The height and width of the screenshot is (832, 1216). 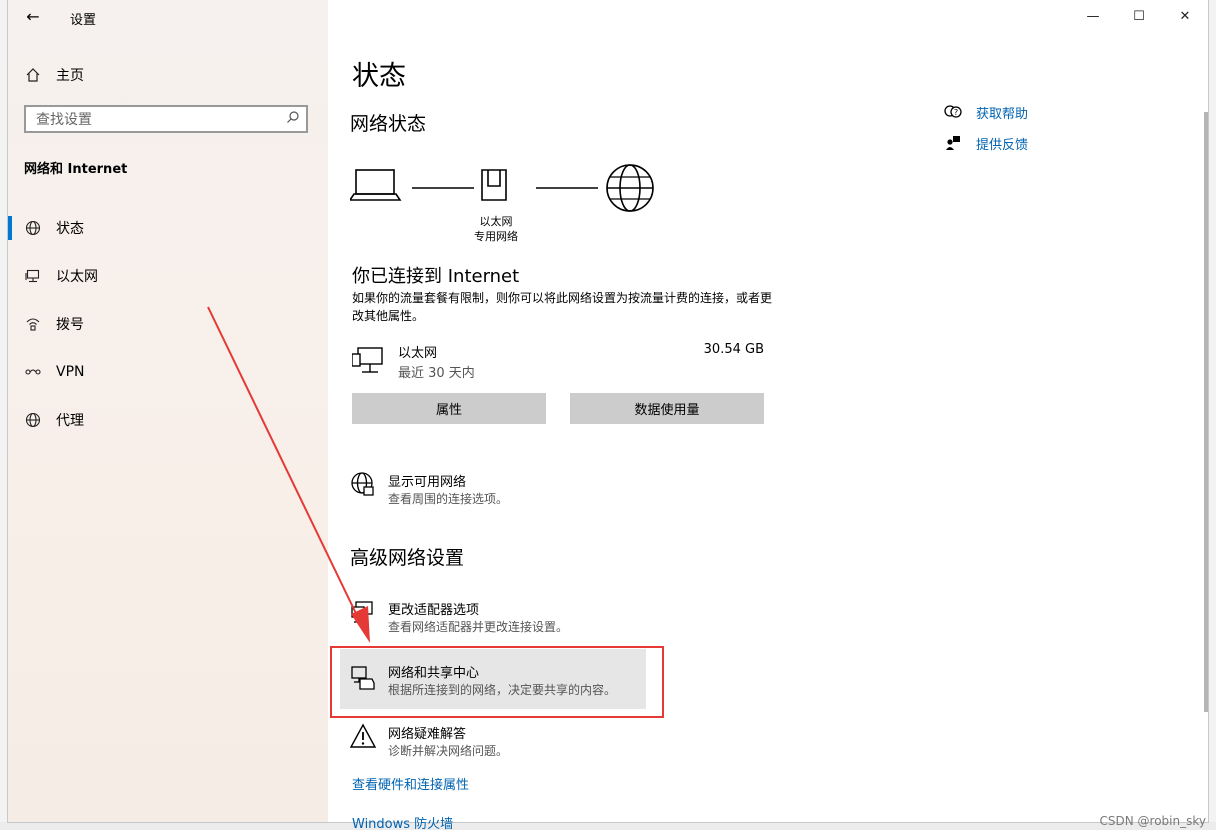 I want to click on close-button: ✕, so click(x=1185, y=16).